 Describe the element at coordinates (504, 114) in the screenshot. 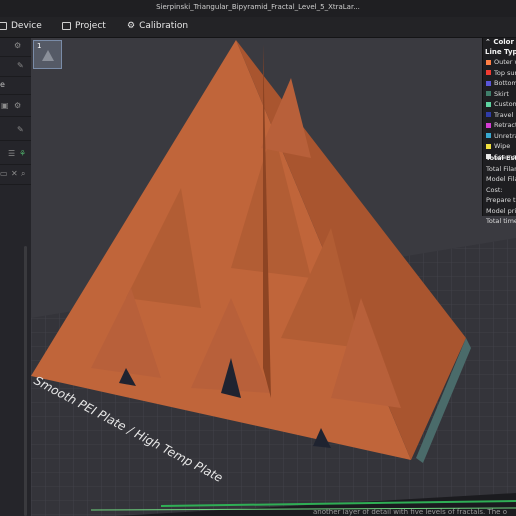

I see `legend-item-label: Travel` at that location.